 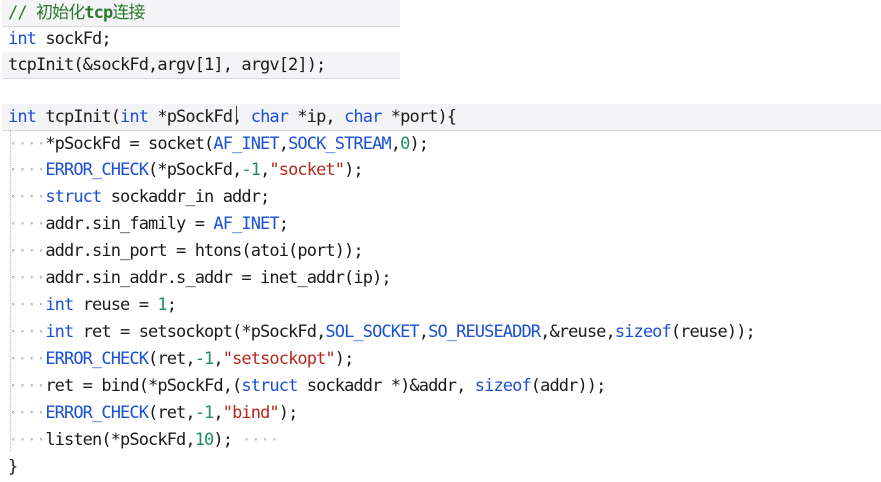 What do you see at coordinates (128, 13) in the screenshot?
I see `comment-rest: 连接` at bounding box center [128, 13].